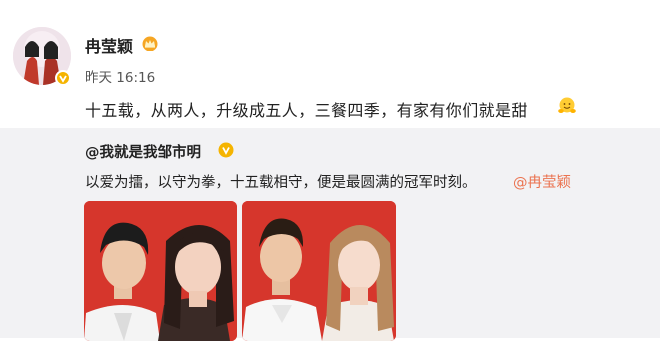 The width and height of the screenshot is (660, 341). What do you see at coordinates (143, 151) in the screenshot?
I see `repost-username: @我就是我邹市明` at bounding box center [143, 151].